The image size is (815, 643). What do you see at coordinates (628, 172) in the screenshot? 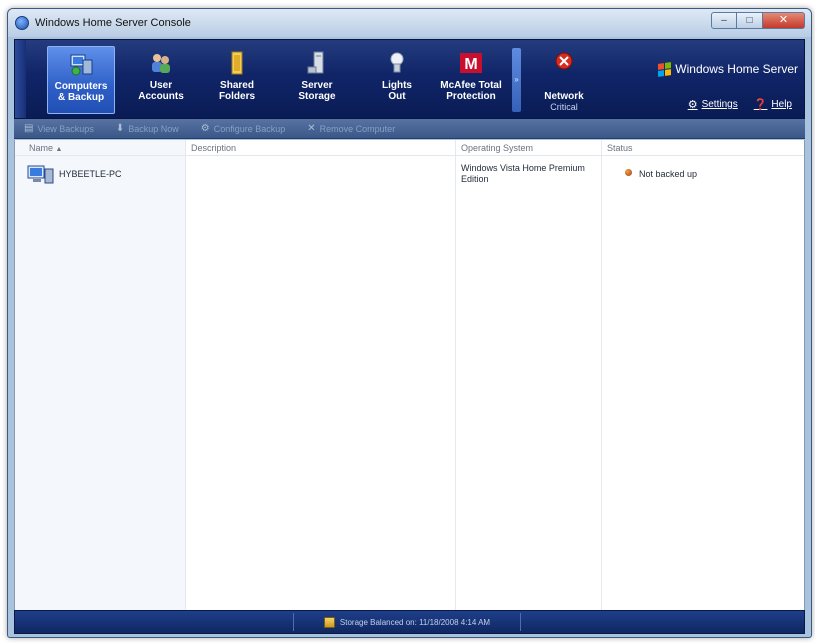
I see `warning-status-icon` at bounding box center [628, 172].